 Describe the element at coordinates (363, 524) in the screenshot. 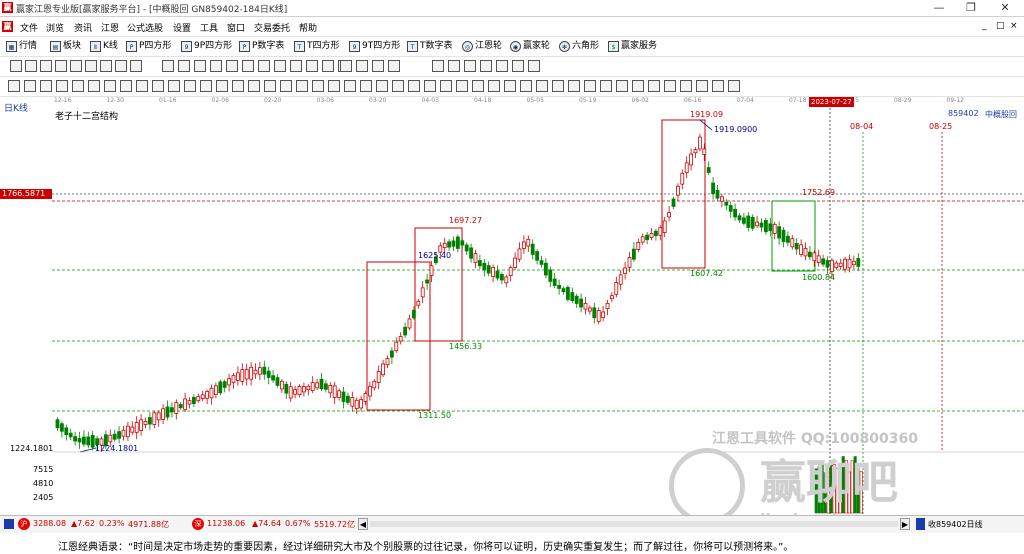

I see `scroll-left-button: ◀` at that location.